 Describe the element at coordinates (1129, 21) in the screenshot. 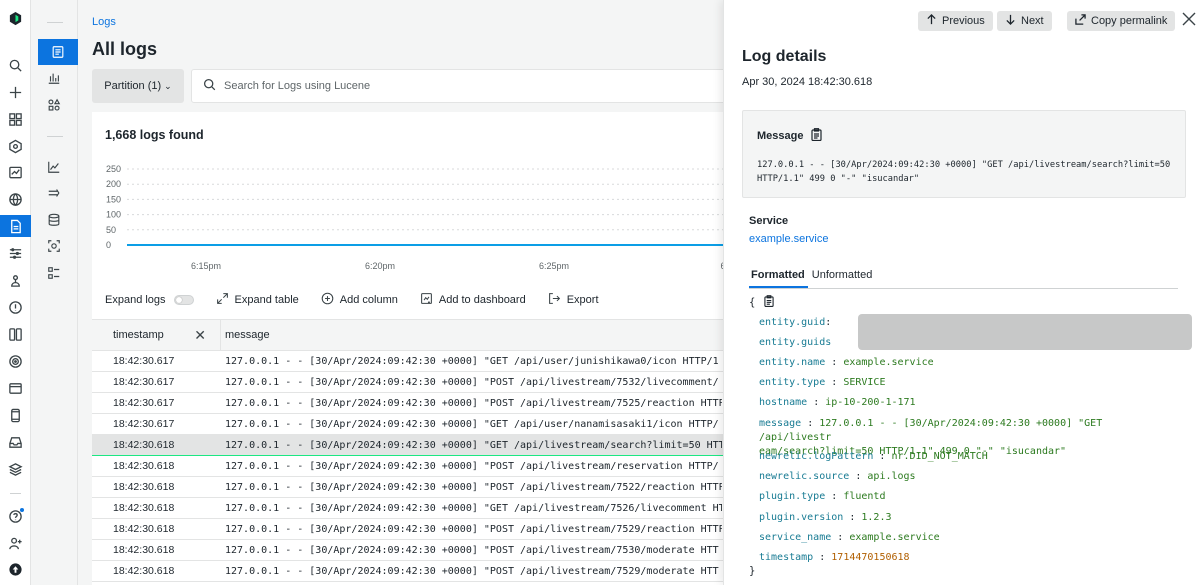

I see `copy-permalink-label: Copy permalink` at that location.